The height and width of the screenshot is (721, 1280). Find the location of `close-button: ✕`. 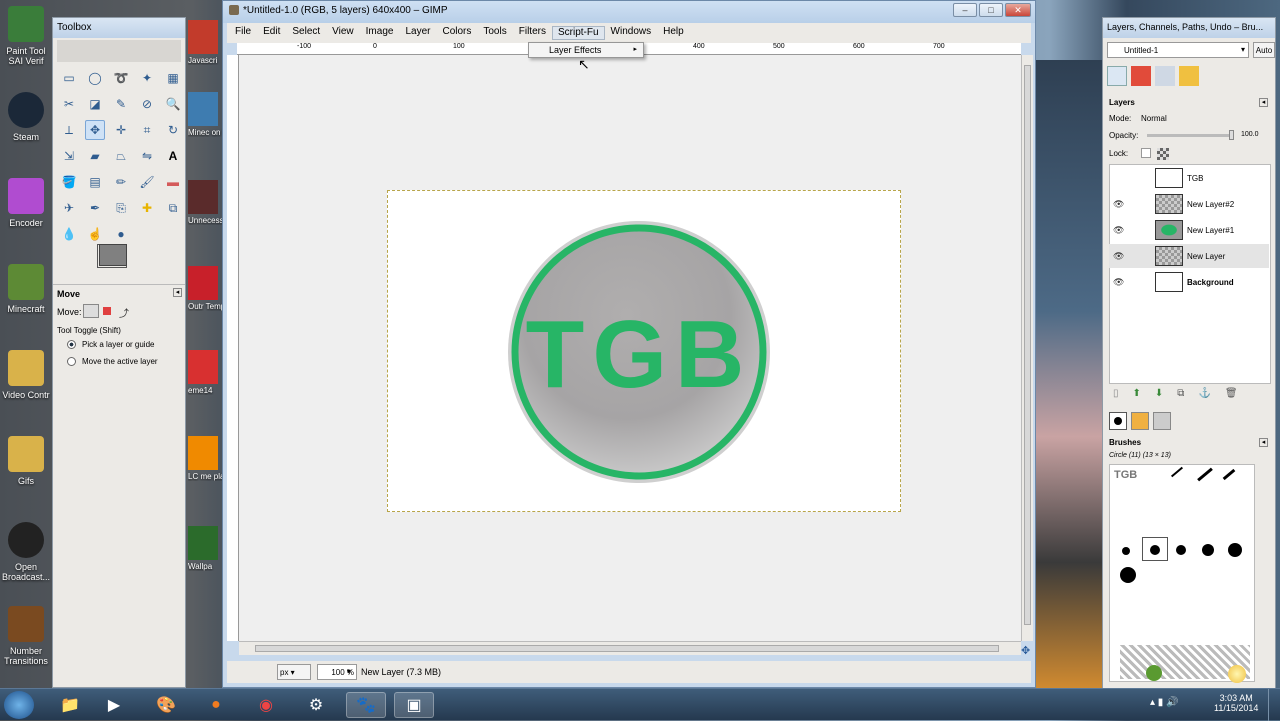

close-button: ✕ is located at coordinates (1018, 10).